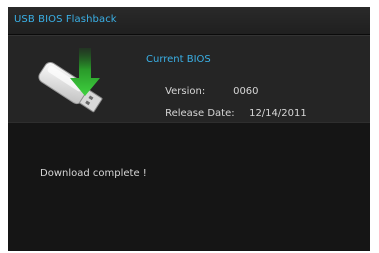 Image resolution: width=379 pixels, height=253 pixels. Describe the element at coordinates (189, 21) in the screenshot. I see `title-bar: USB BIOS Flashback` at that location.